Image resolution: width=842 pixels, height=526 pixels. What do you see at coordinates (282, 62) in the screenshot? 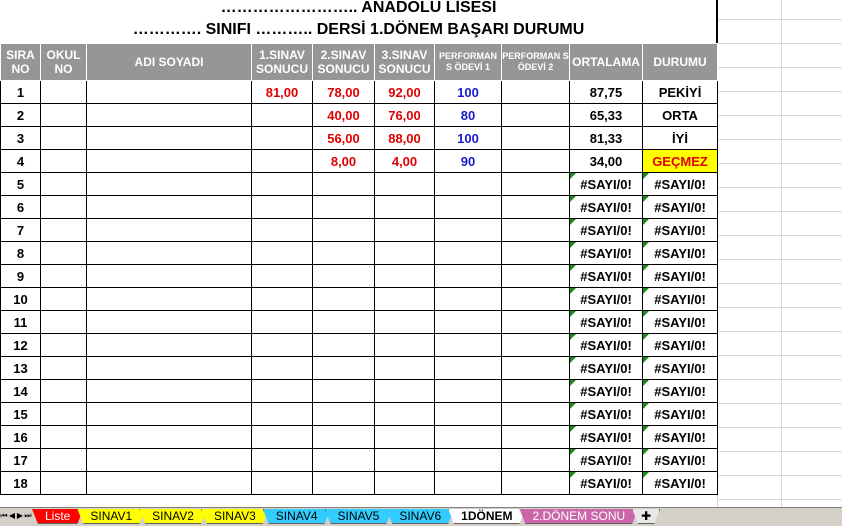
I see `header-sinav1: 1.SINAV SONUCU` at bounding box center [282, 62].